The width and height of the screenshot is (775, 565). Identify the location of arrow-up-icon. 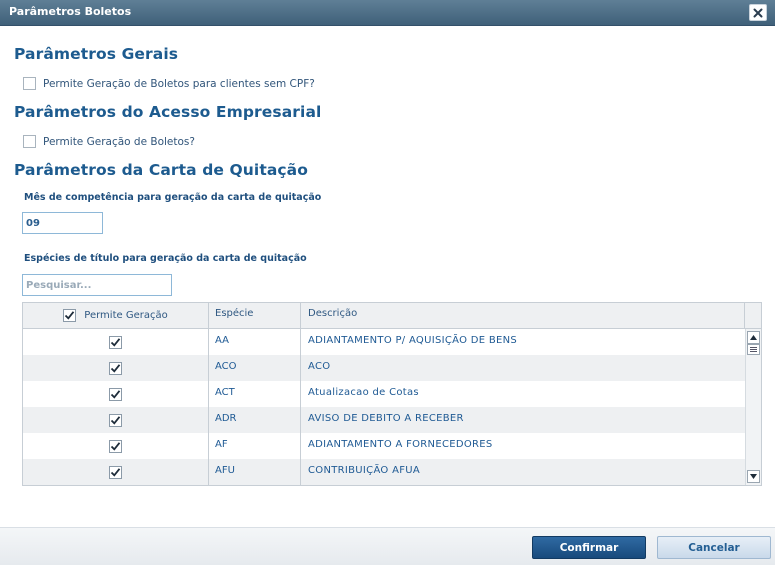
(753, 337).